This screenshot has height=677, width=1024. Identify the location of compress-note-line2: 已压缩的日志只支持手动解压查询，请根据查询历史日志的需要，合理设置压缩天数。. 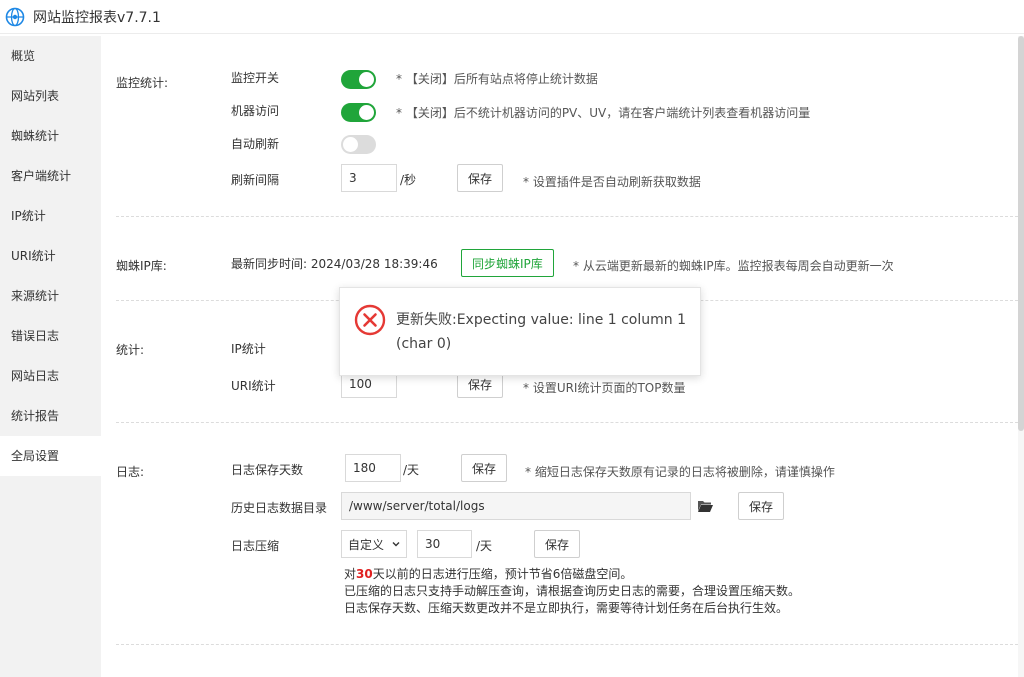
(572, 591).